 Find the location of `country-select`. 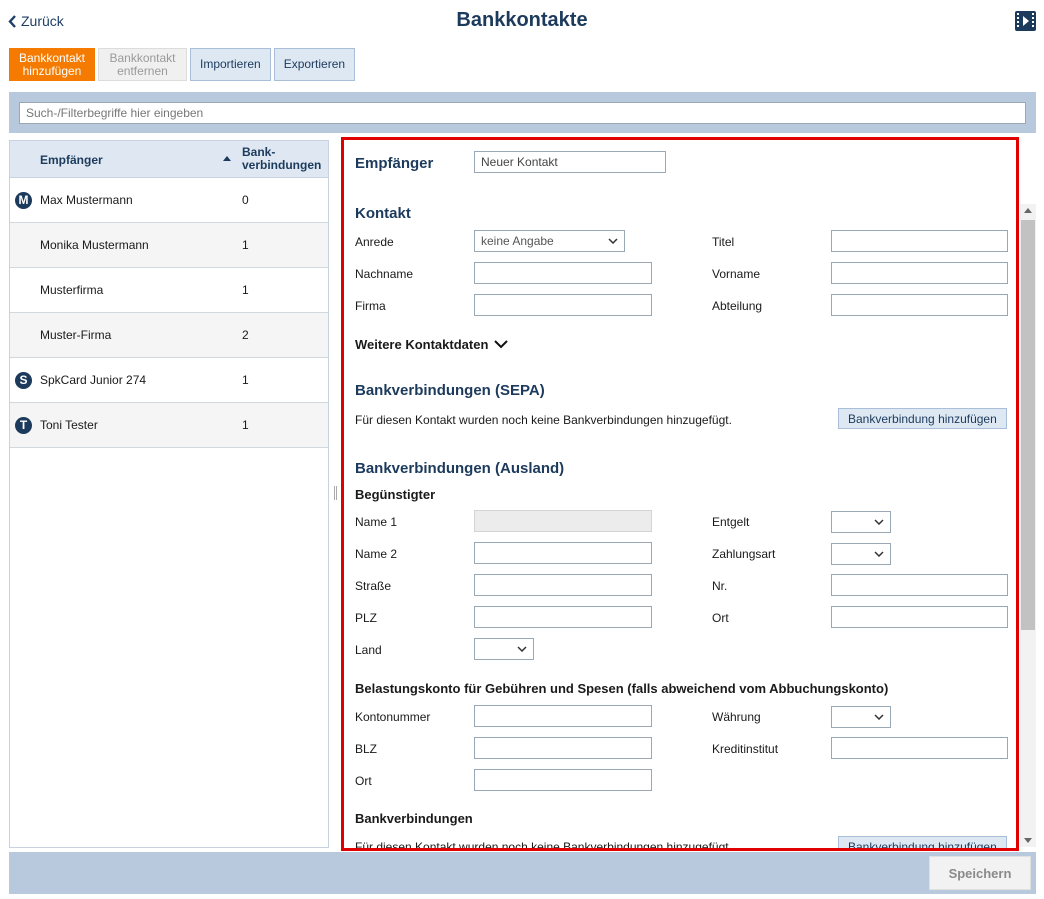

country-select is located at coordinates (504, 649).